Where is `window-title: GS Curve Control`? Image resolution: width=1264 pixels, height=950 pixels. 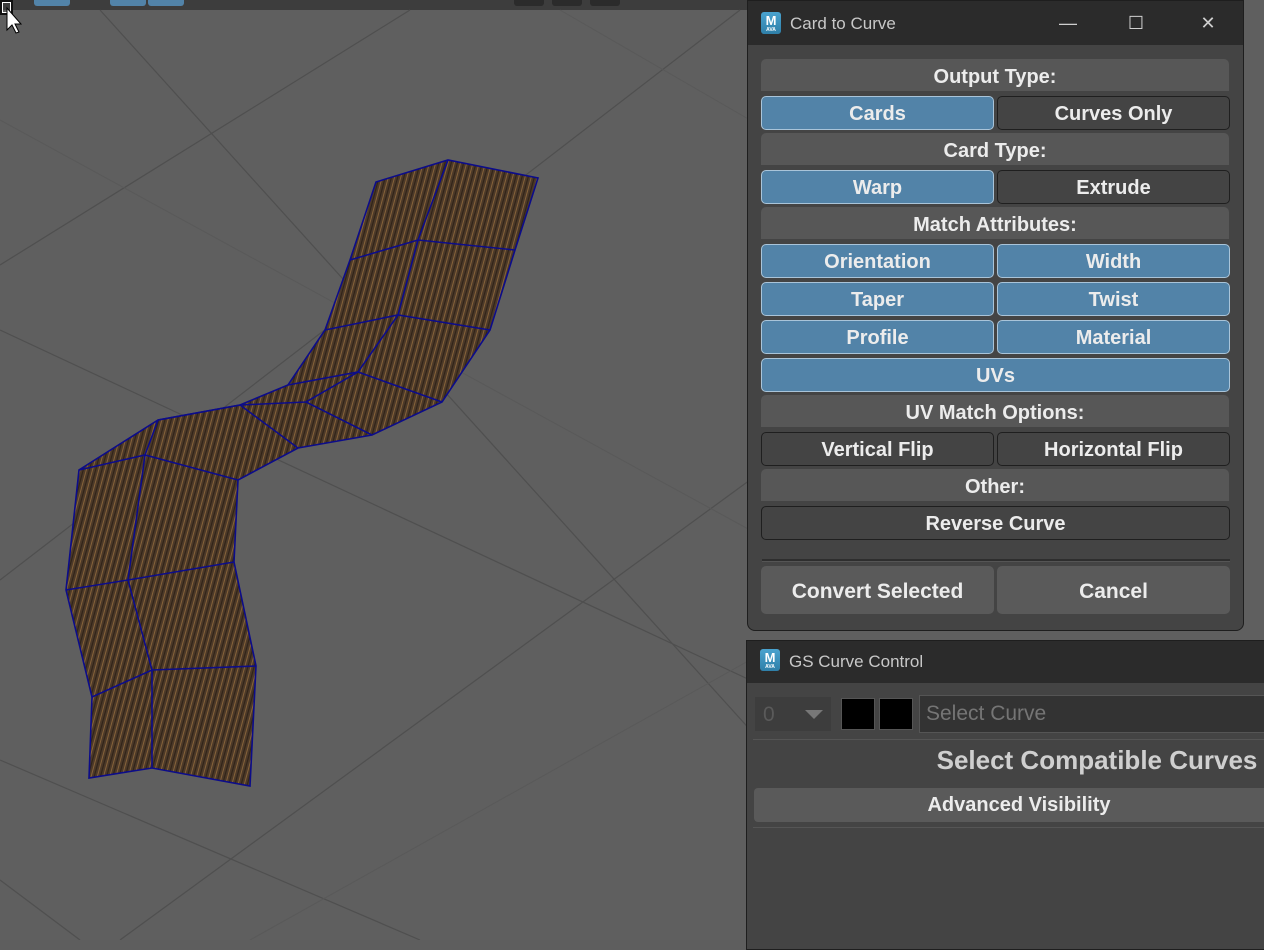
window-title: GS Curve Control is located at coordinates (856, 661).